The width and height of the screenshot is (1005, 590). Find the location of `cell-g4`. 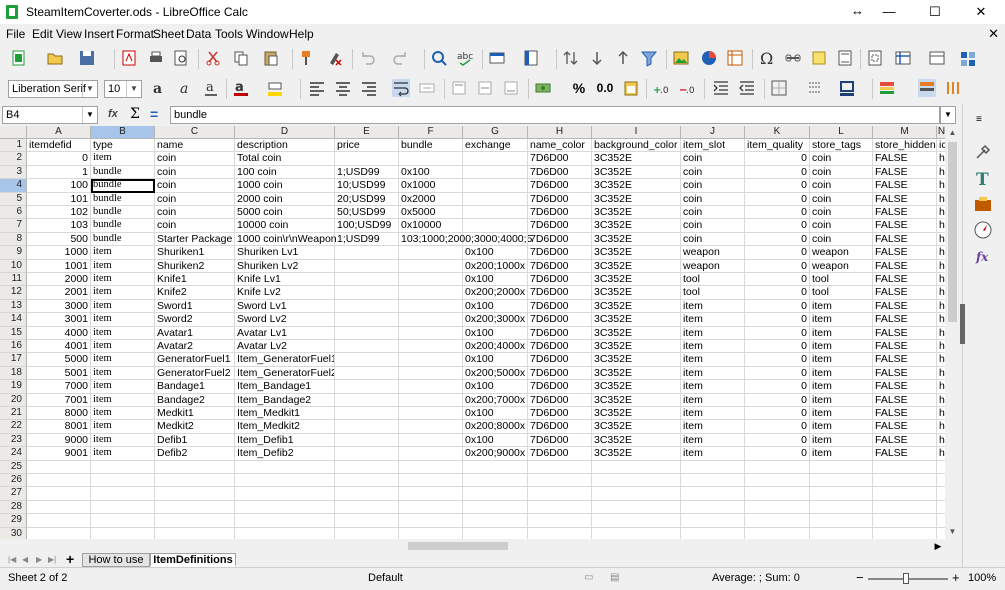

cell-g4 is located at coordinates (495, 186).